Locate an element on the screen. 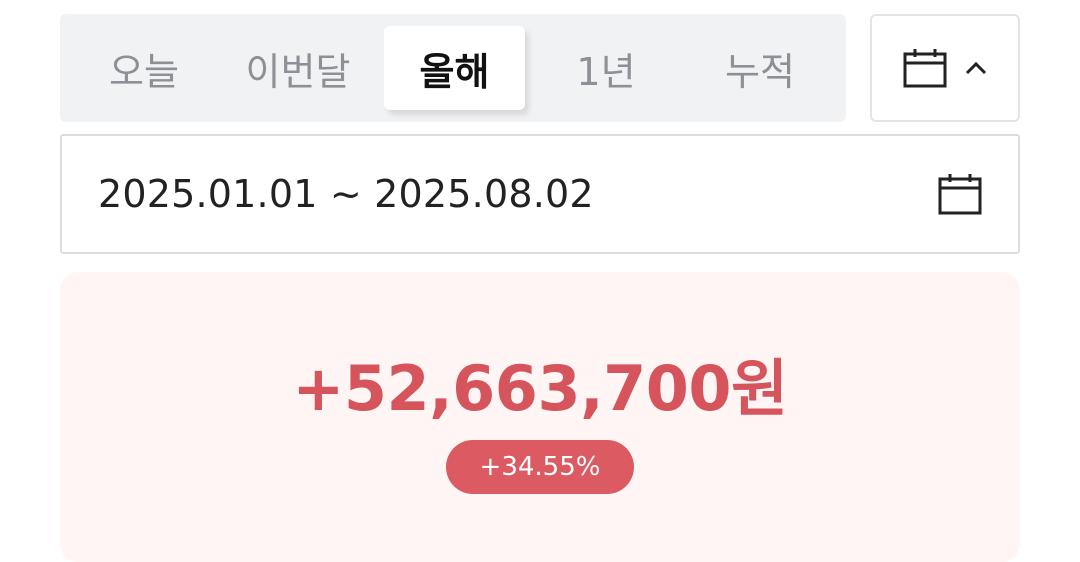  date-range-text: 2025.01.01 ~ 2025.08.02 is located at coordinates (346, 194).